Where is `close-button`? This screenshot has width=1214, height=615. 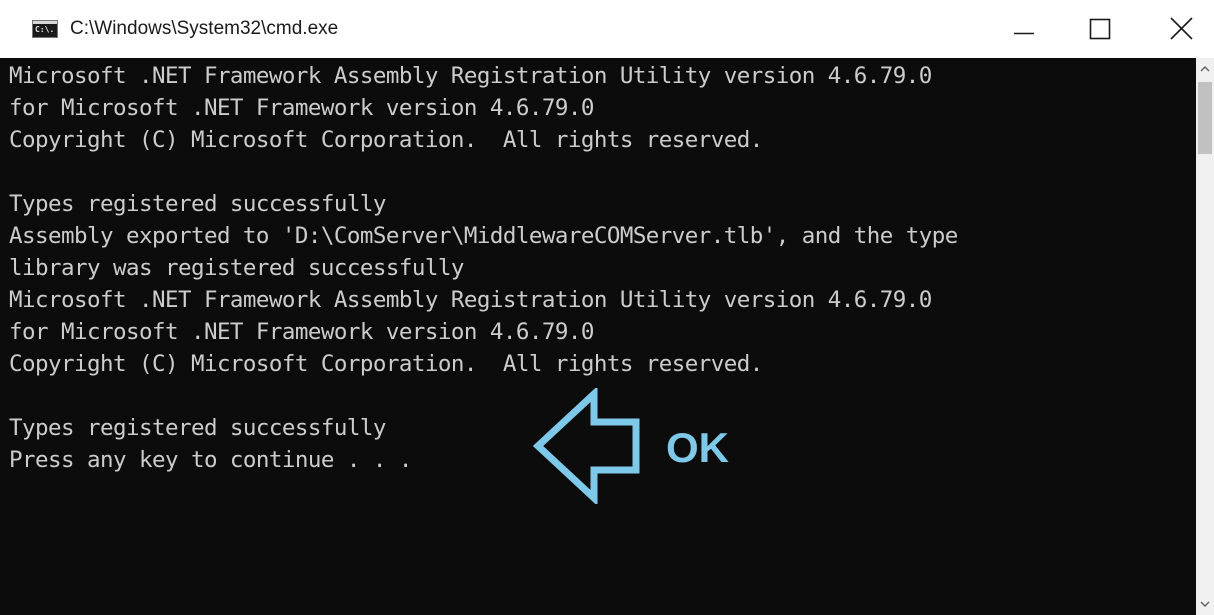
close-button is located at coordinates (1179, 29).